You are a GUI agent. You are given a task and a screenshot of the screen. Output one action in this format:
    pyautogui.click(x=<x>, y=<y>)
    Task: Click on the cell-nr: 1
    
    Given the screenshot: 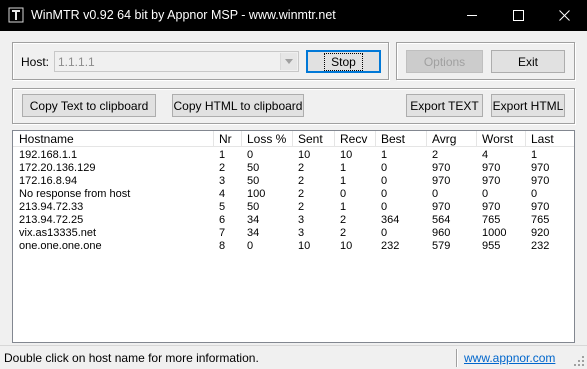 What is the action you would take?
    pyautogui.click(x=222, y=155)
    